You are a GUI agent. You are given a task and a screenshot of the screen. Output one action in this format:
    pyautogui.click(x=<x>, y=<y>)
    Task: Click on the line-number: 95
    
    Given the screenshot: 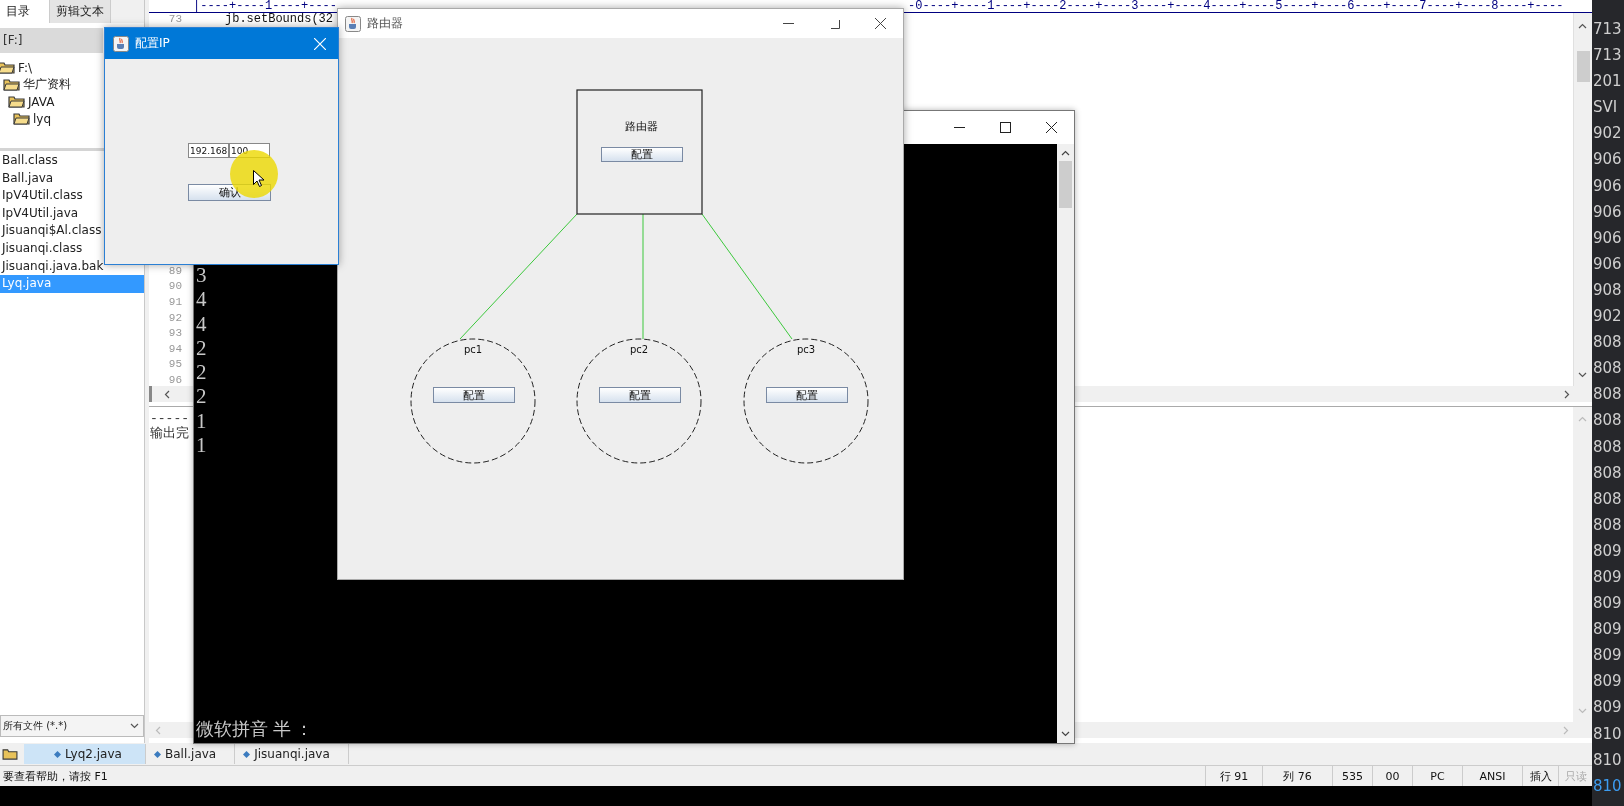 What is the action you would take?
    pyautogui.click(x=174, y=364)
    